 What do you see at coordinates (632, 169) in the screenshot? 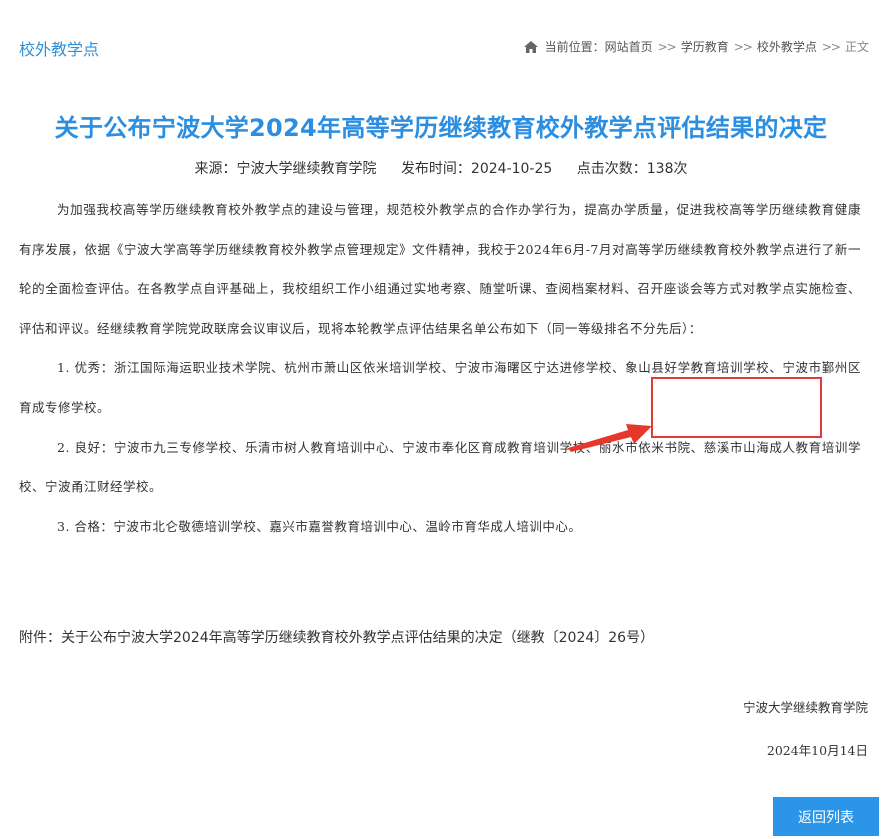
I see `article-click-count: 点击次数：138次` at bounding box center [632, 169].